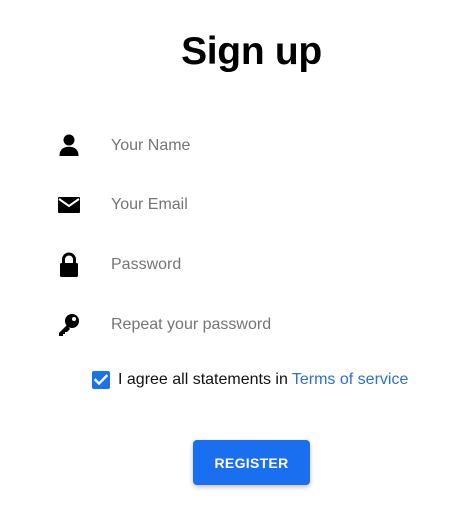  I want to click on password-field-row, so click(231, 266).